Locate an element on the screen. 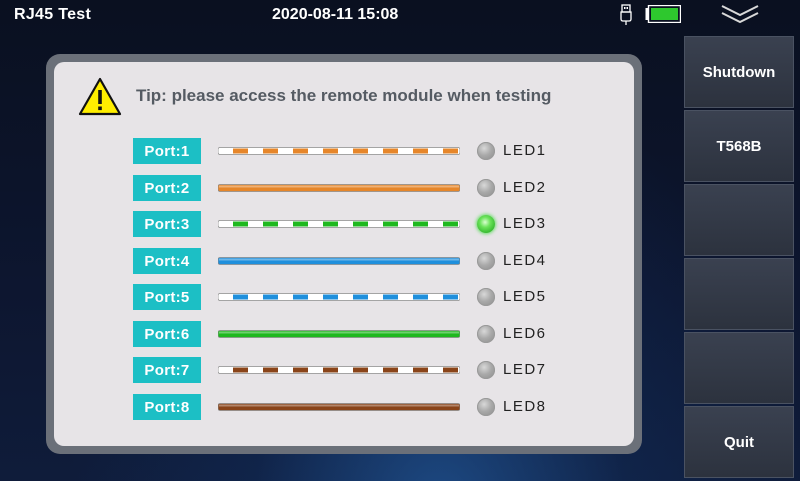 The height and width of the screenshot is (481, 800). led-label: LED2 is located at coordinates (525, 187).